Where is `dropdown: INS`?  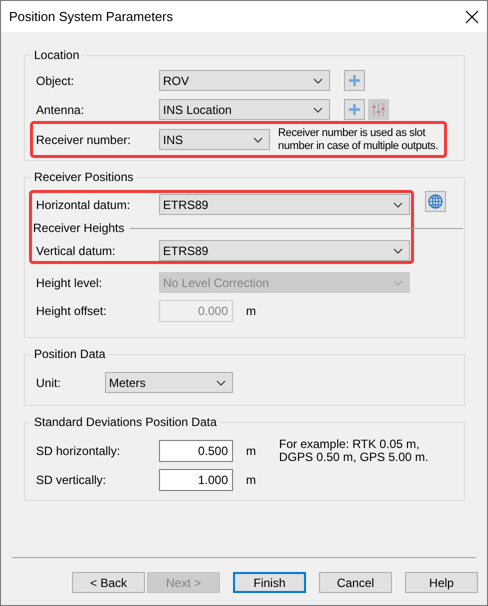
dropdown: INS is located at coordinates (214, 139).